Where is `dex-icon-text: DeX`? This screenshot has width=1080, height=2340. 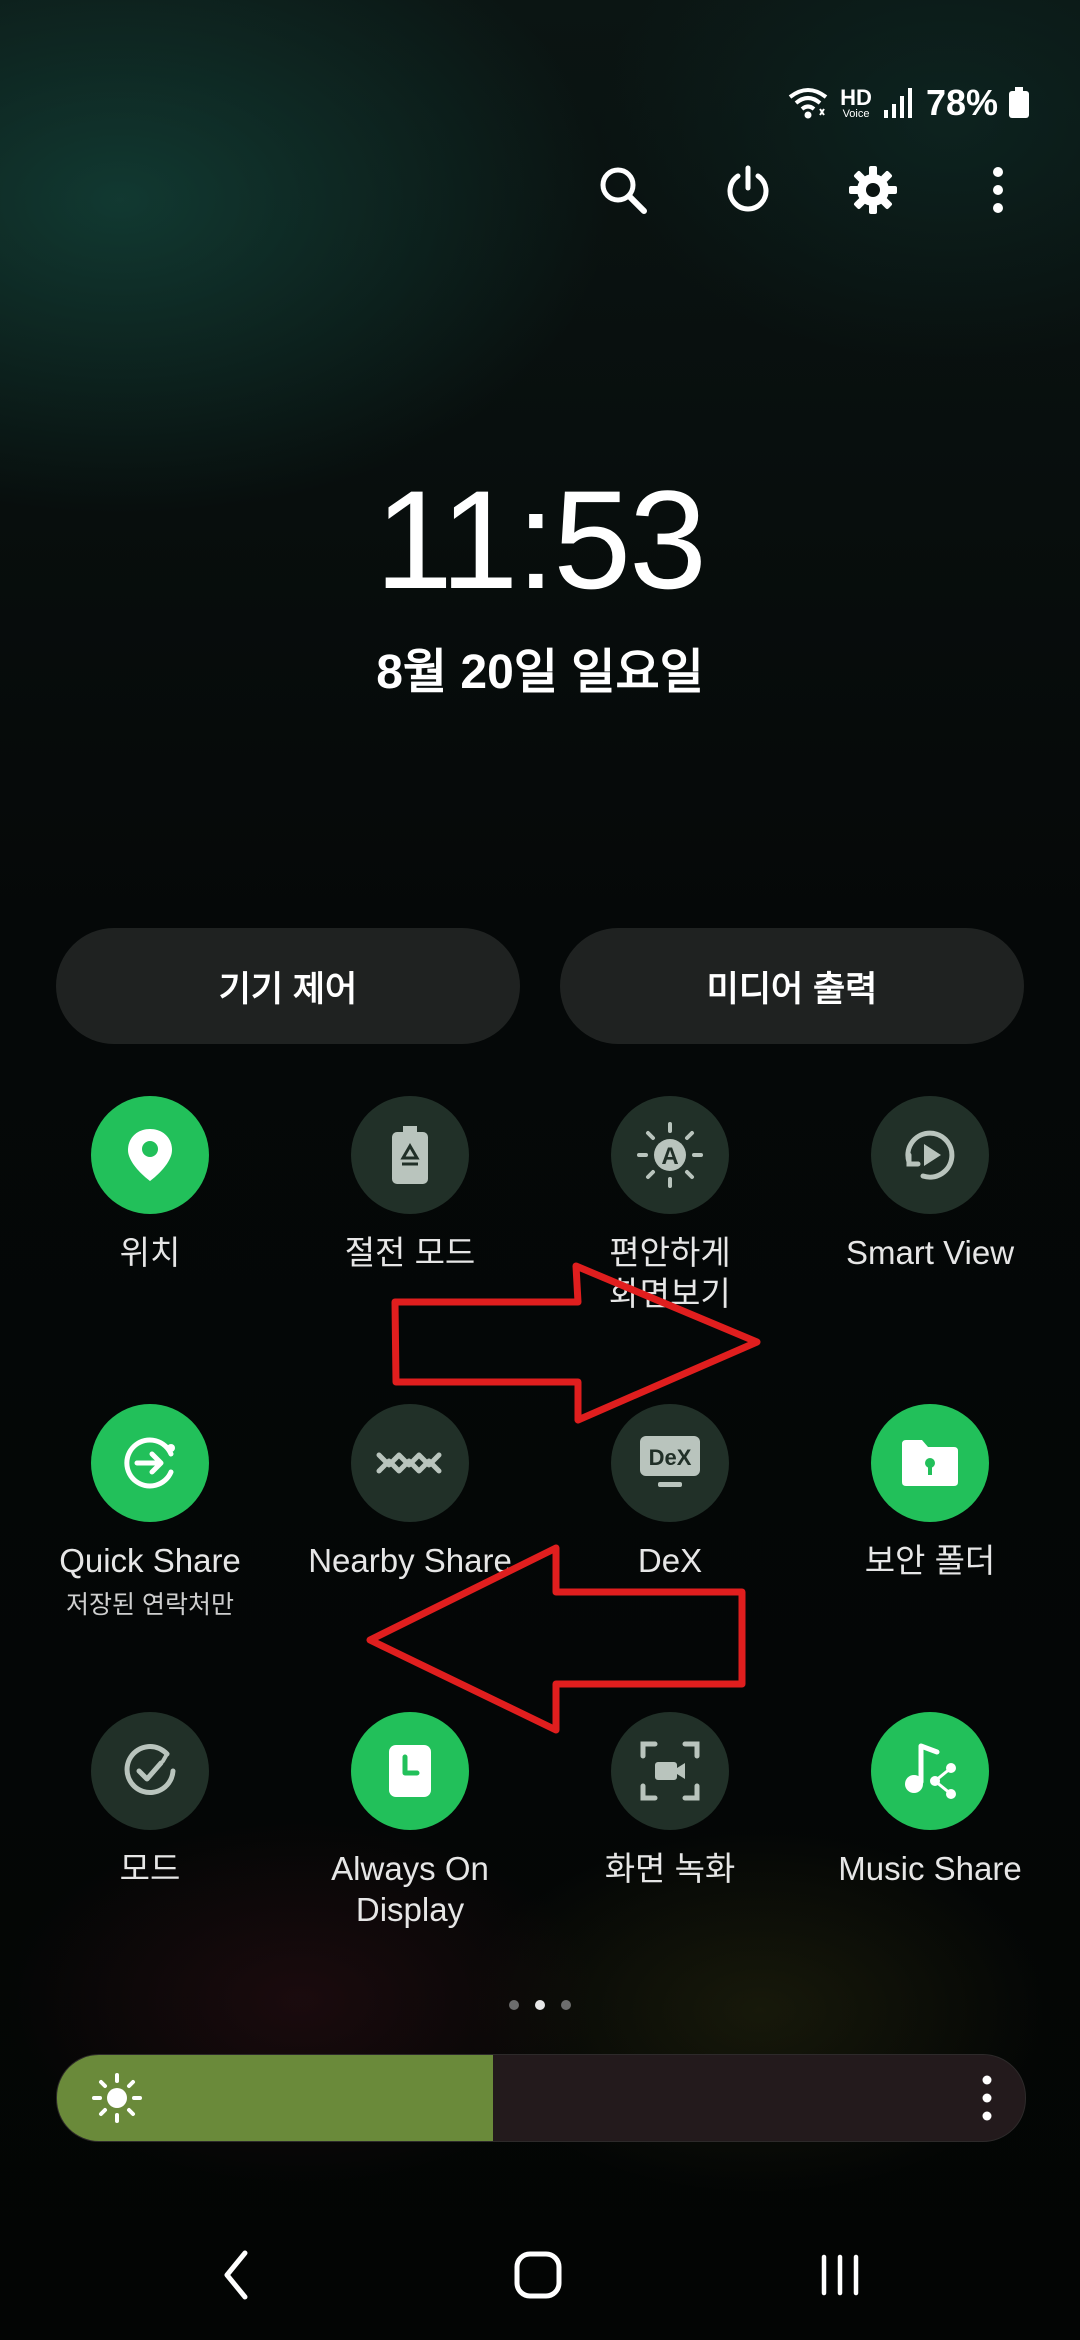
dex-icon-text: DeX is located at coordinates (670, 1457).